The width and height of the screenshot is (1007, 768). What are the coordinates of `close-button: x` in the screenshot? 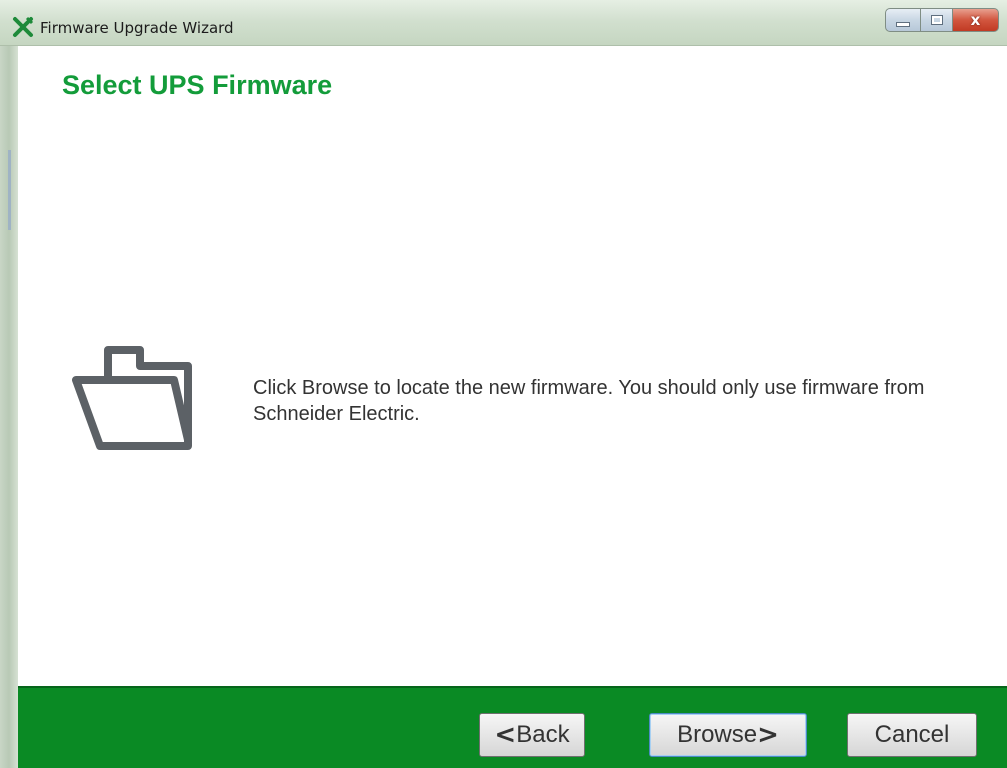 It's located at (976, 20).